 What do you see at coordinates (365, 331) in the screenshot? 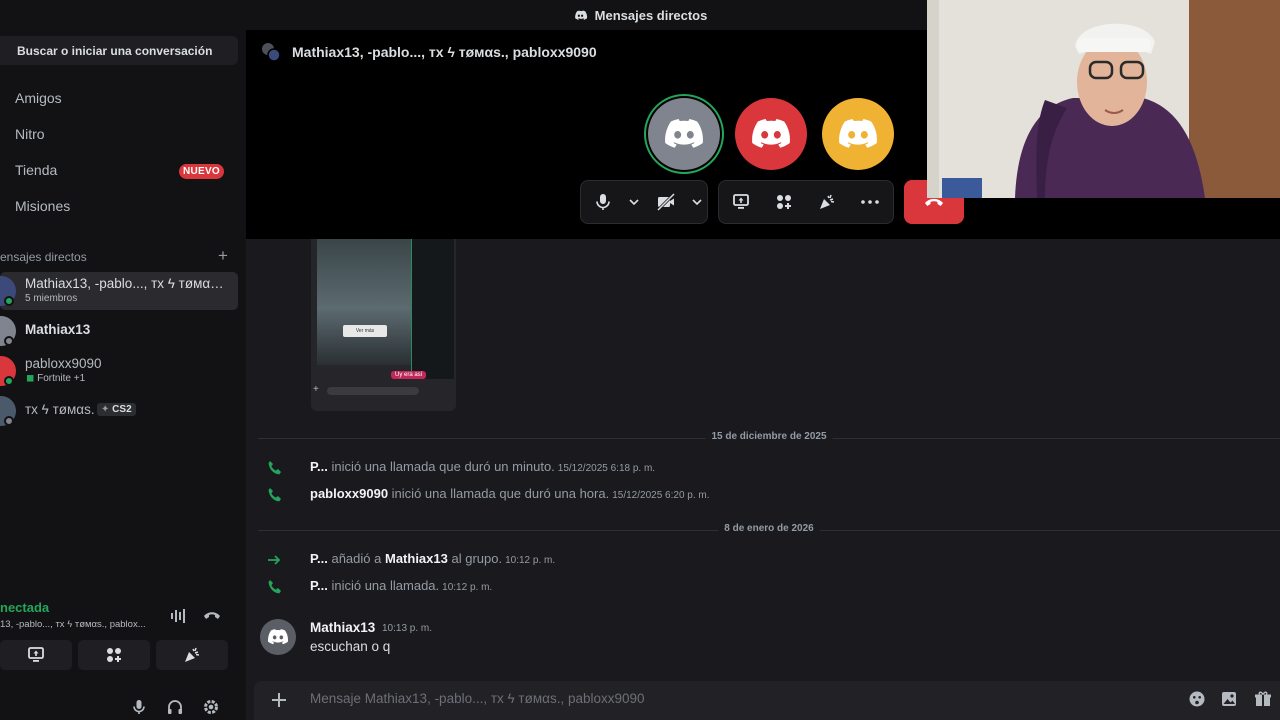
I see `see-more-button: Ver más` at bounding box center [365, 331].